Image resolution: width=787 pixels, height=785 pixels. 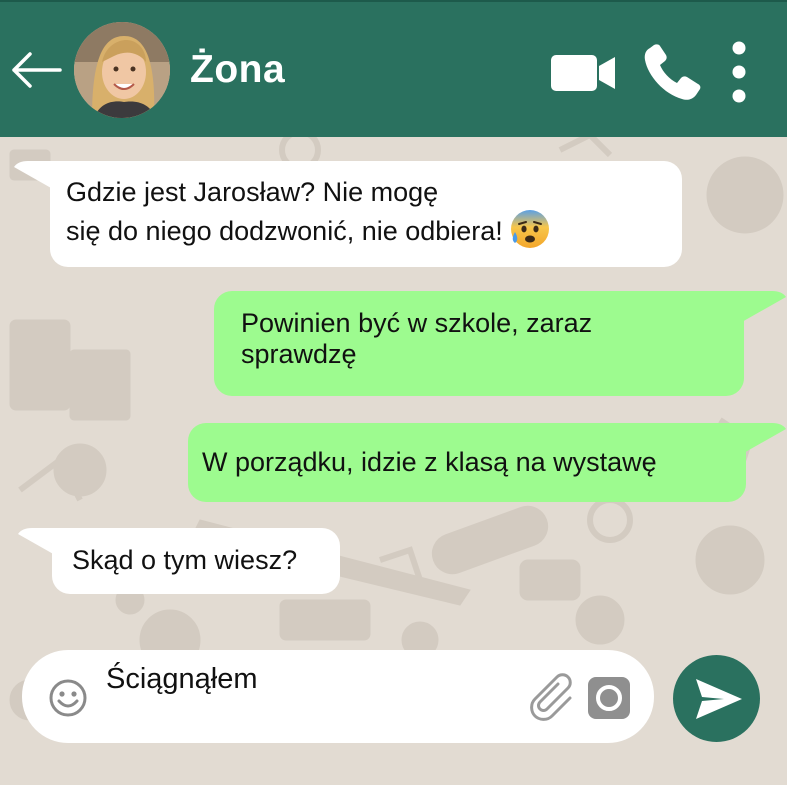 I want to click on phone-icon, so click(x=672, y=73).